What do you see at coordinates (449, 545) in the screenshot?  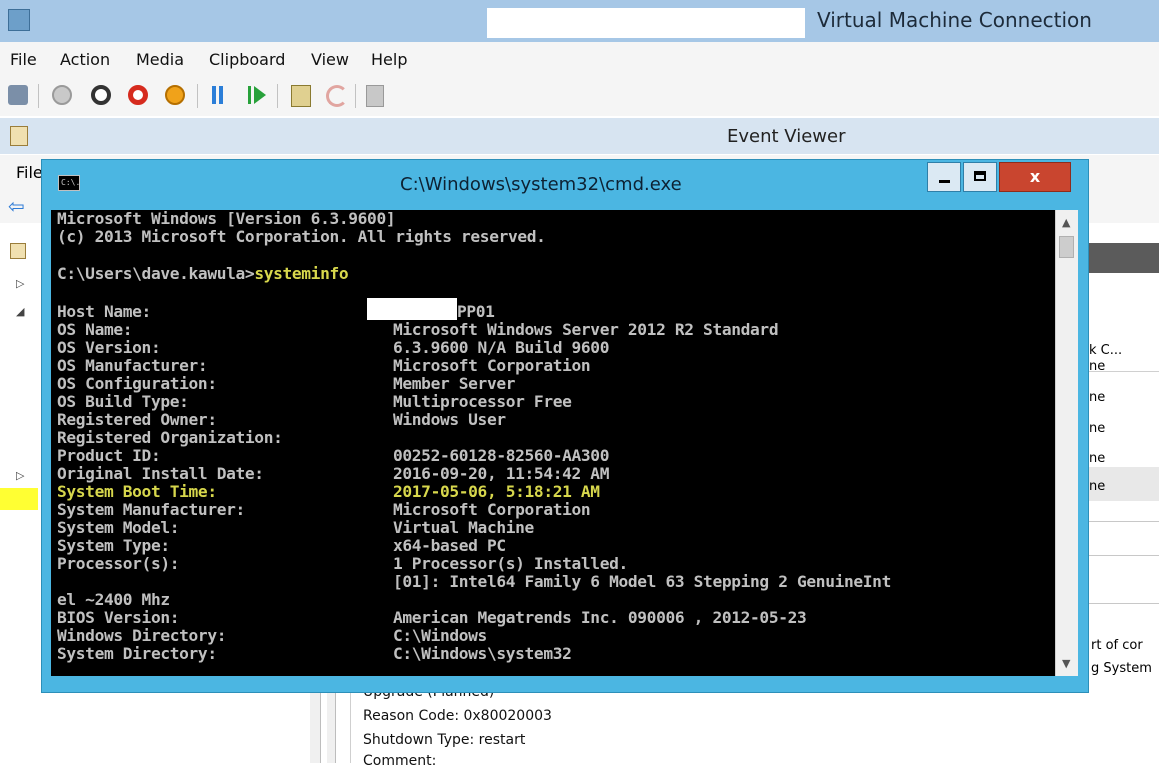 I see `info-value: x64-based PC` at bounding box center [449, 545].